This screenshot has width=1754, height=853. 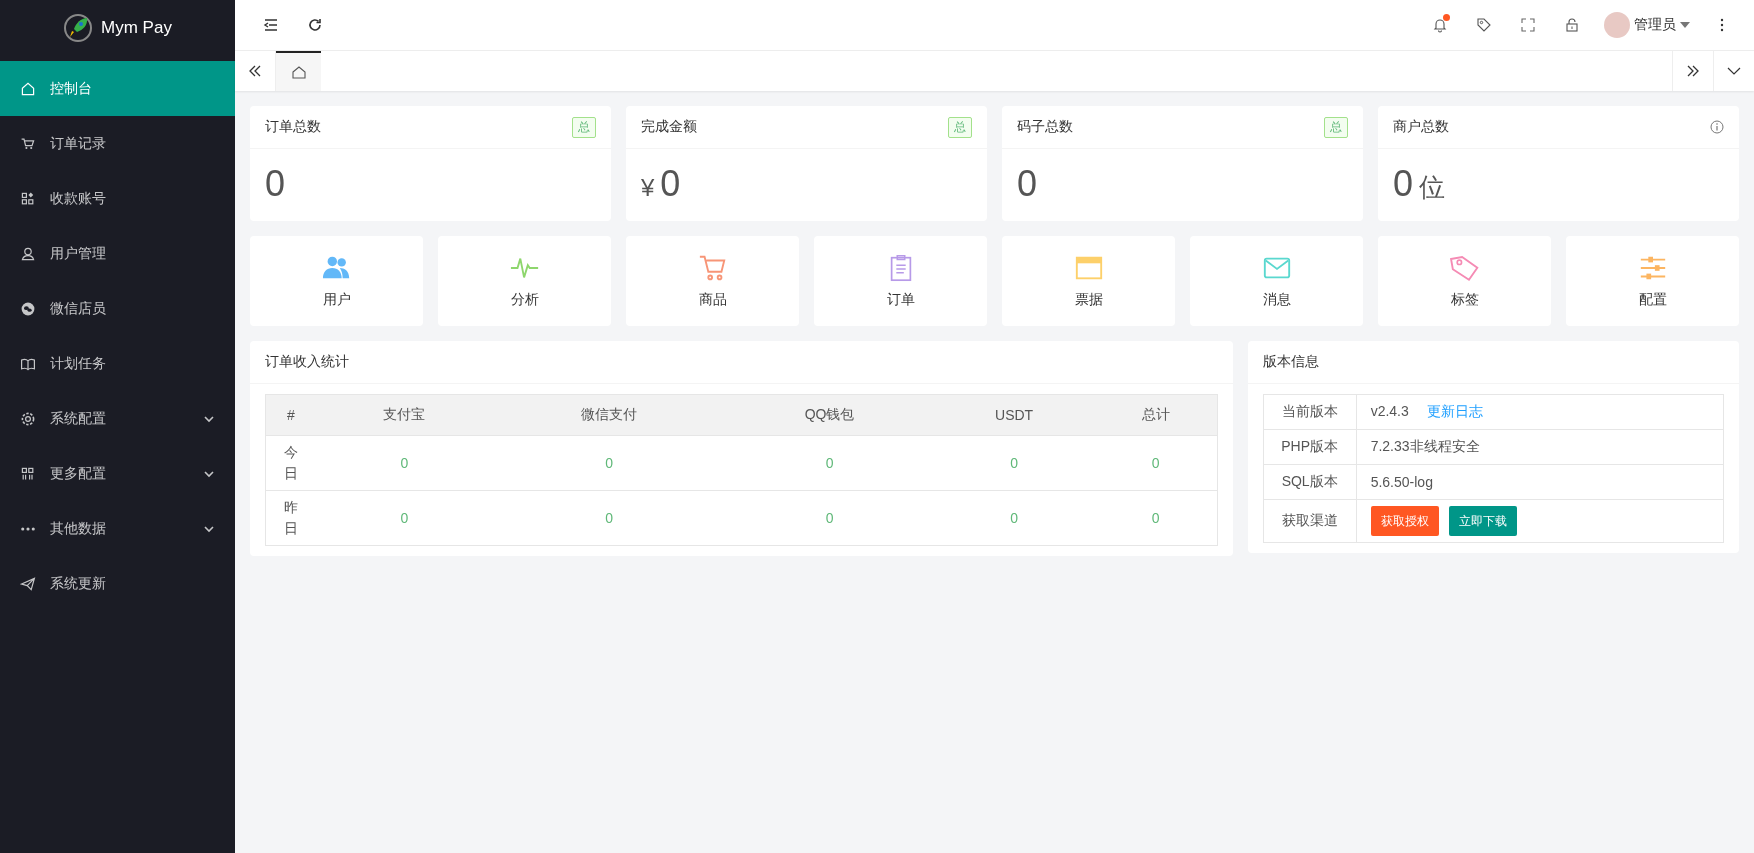 I want to click on panel-title: 版本信息, so click(x=1290, y=362).